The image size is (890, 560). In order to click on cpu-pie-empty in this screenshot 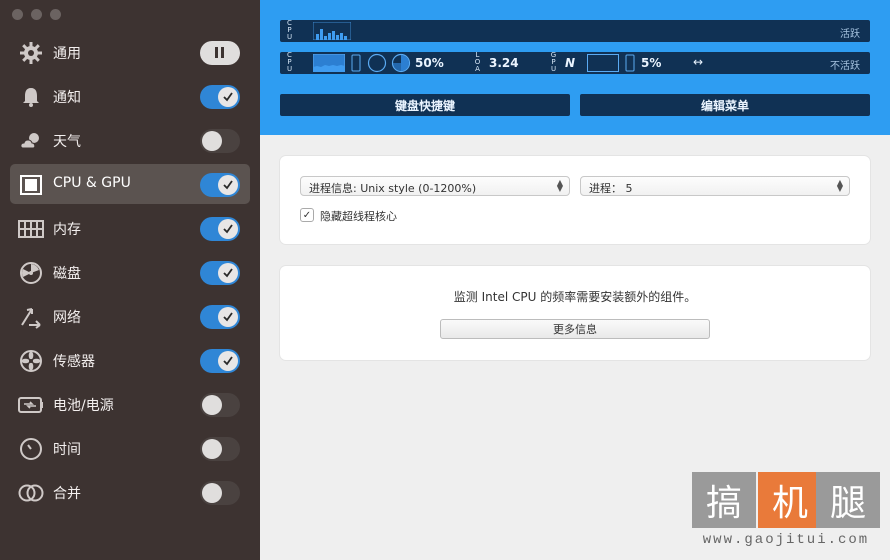, I will do `click(377, 63)`.